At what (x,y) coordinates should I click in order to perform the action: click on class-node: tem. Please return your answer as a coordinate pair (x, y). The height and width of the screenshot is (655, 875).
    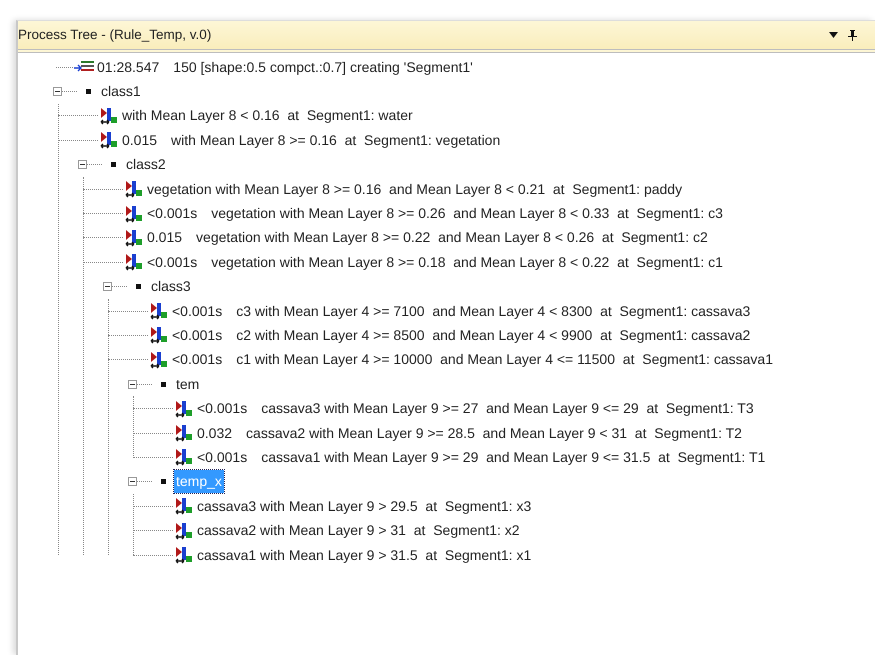
    Looking at the image, I should click on (188, 384).